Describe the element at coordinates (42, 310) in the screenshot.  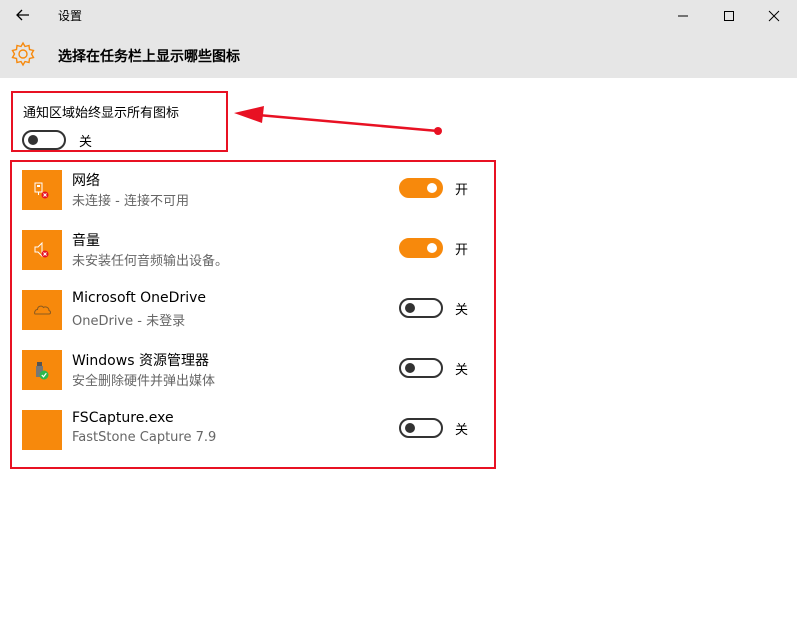
I see `onedrive-cloud-icon` at that location.